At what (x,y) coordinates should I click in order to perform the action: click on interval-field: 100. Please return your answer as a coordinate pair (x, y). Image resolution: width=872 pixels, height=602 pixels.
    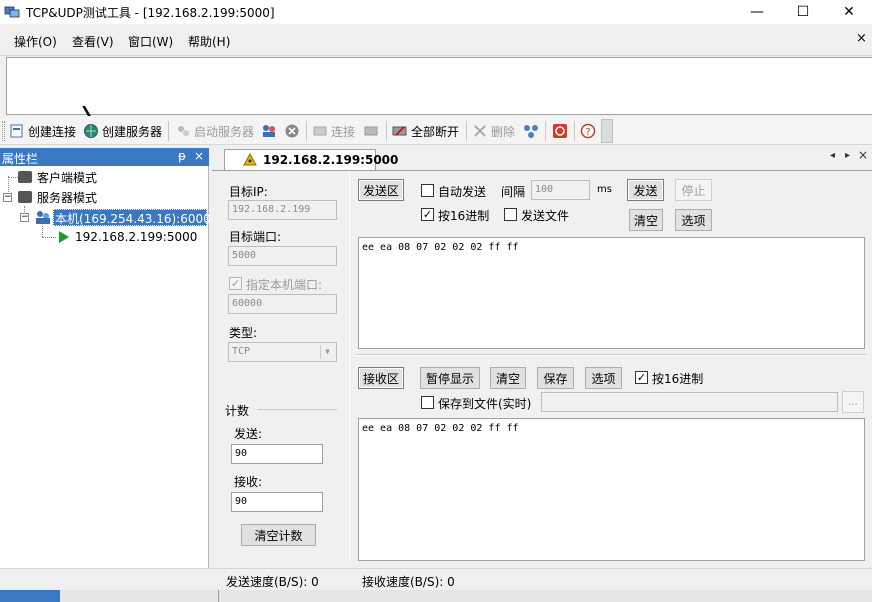
    Looking at the image, I should click on (560, 190).